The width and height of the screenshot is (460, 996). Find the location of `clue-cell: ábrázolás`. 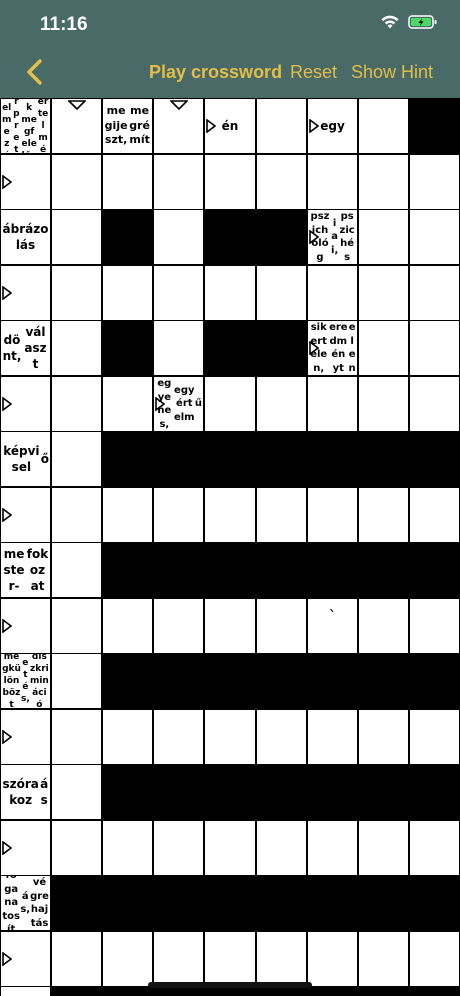

clue-cell: ábrázolás is located at coordinates (25, 237).